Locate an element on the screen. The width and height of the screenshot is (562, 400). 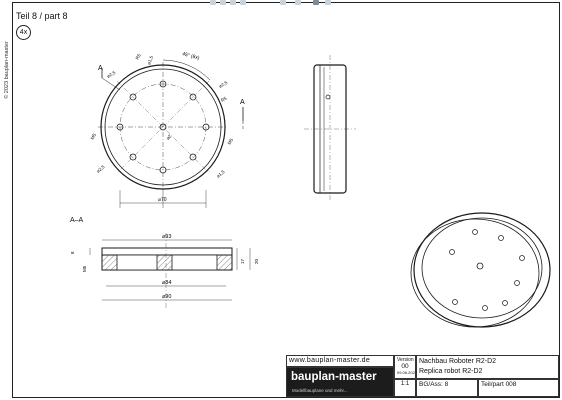
svg-text: A is located at coordinates (242, 102).